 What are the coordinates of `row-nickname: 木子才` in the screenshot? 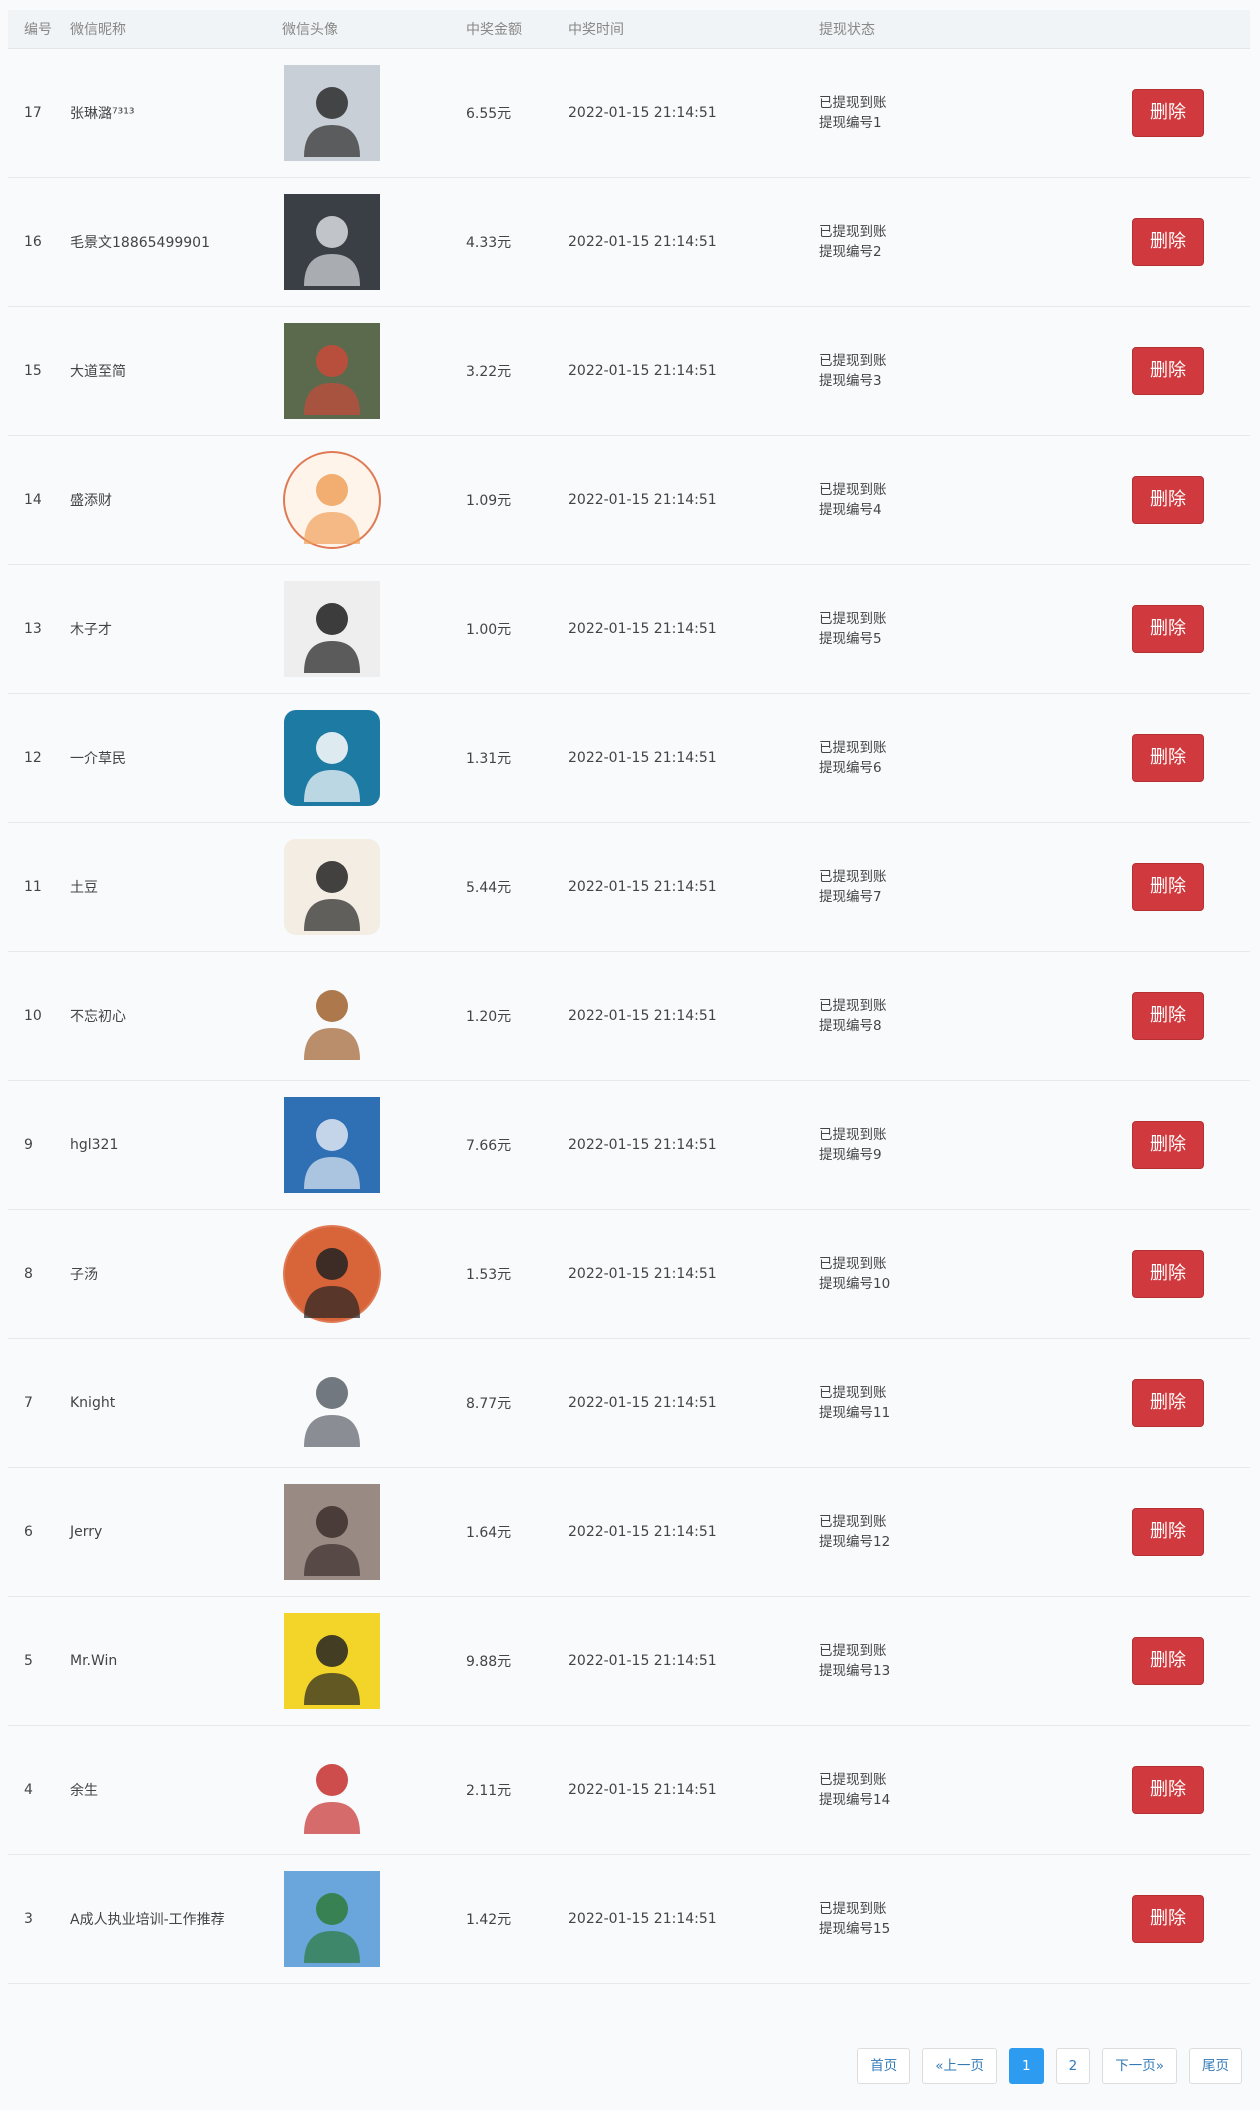 It's located at (176, 629).